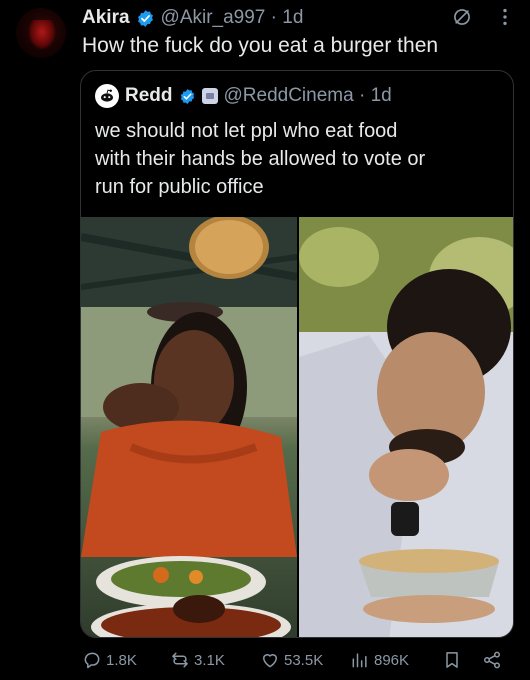 The image size is (530, 680). I want to click on grok-icon, so click(462, 17).